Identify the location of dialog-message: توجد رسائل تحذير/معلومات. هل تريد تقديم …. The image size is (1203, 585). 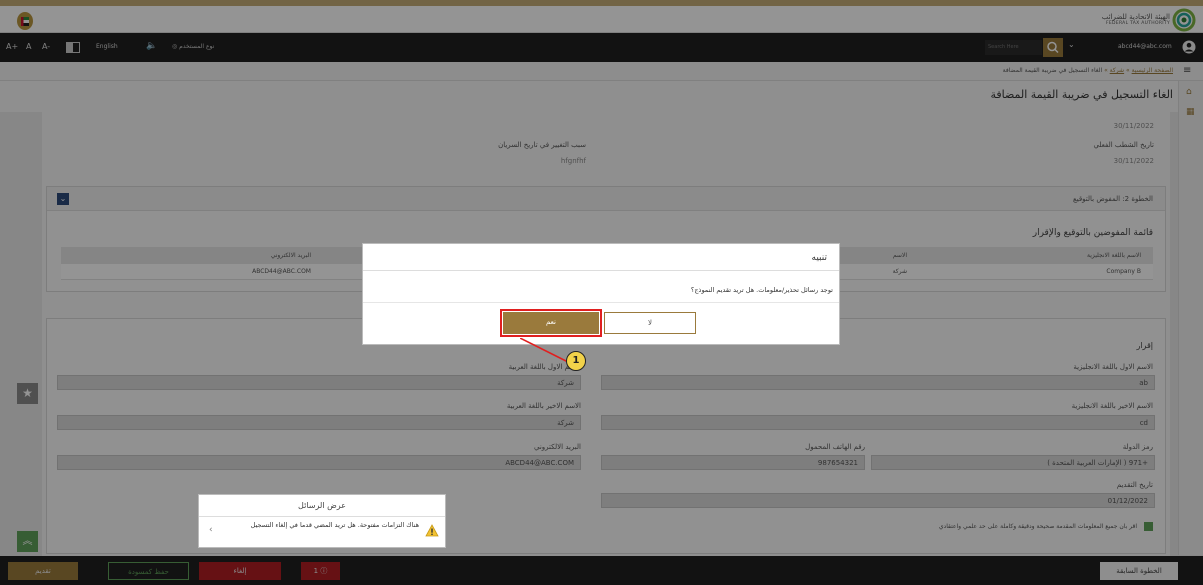
(761, 290).